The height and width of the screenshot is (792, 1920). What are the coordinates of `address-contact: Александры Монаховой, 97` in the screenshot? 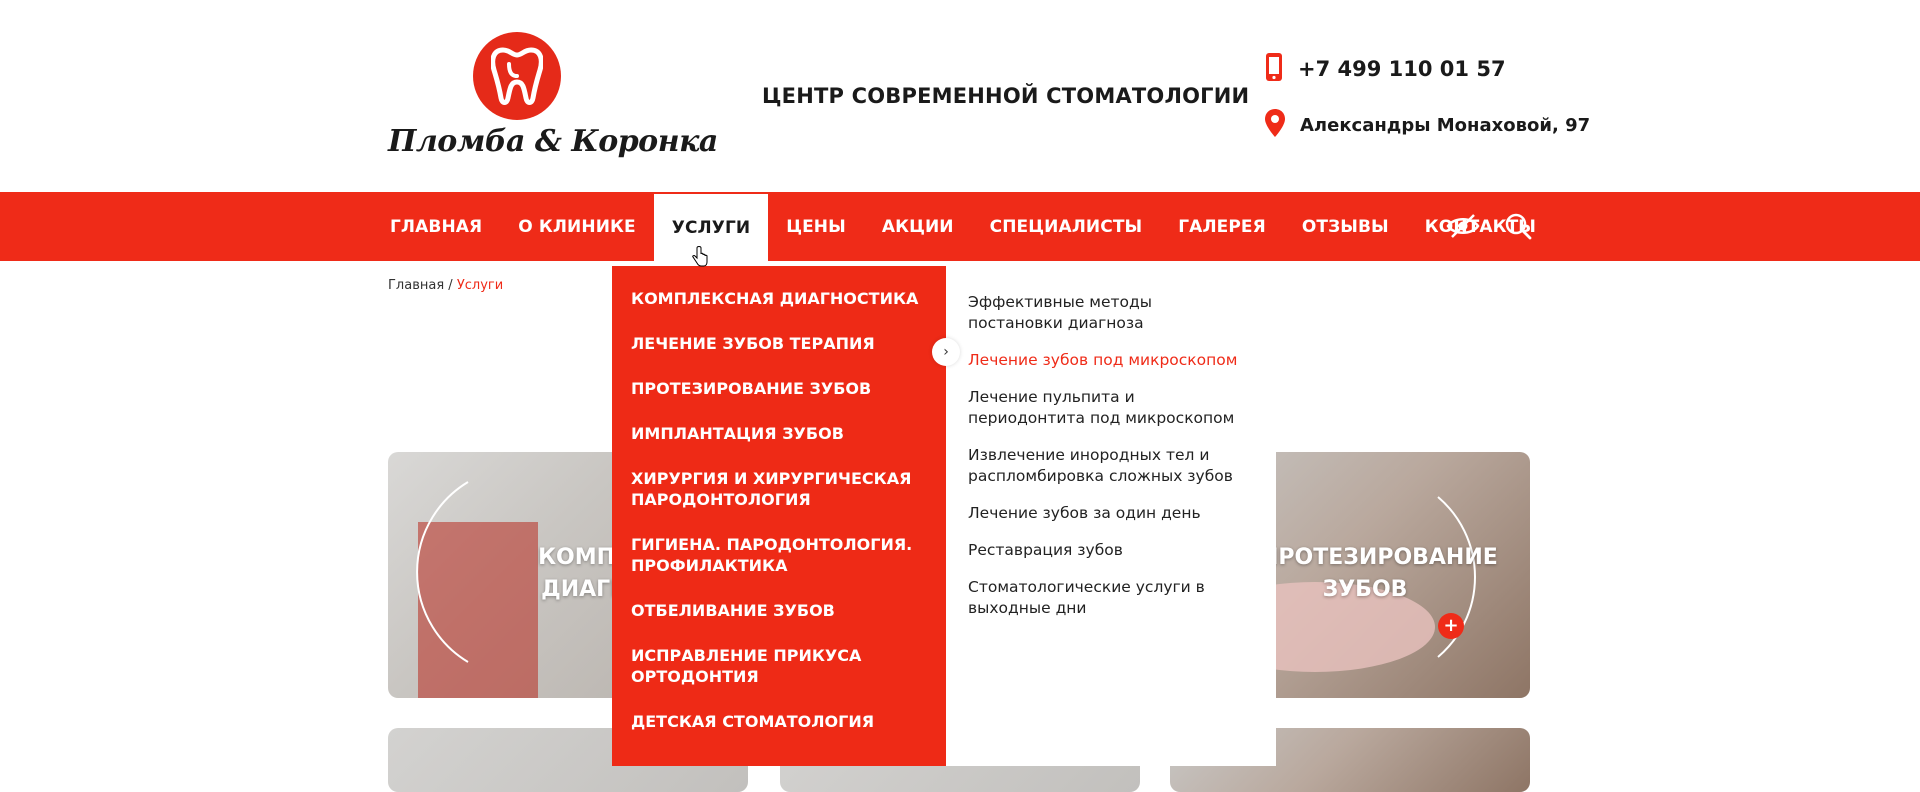 It's located at (1427, 125).